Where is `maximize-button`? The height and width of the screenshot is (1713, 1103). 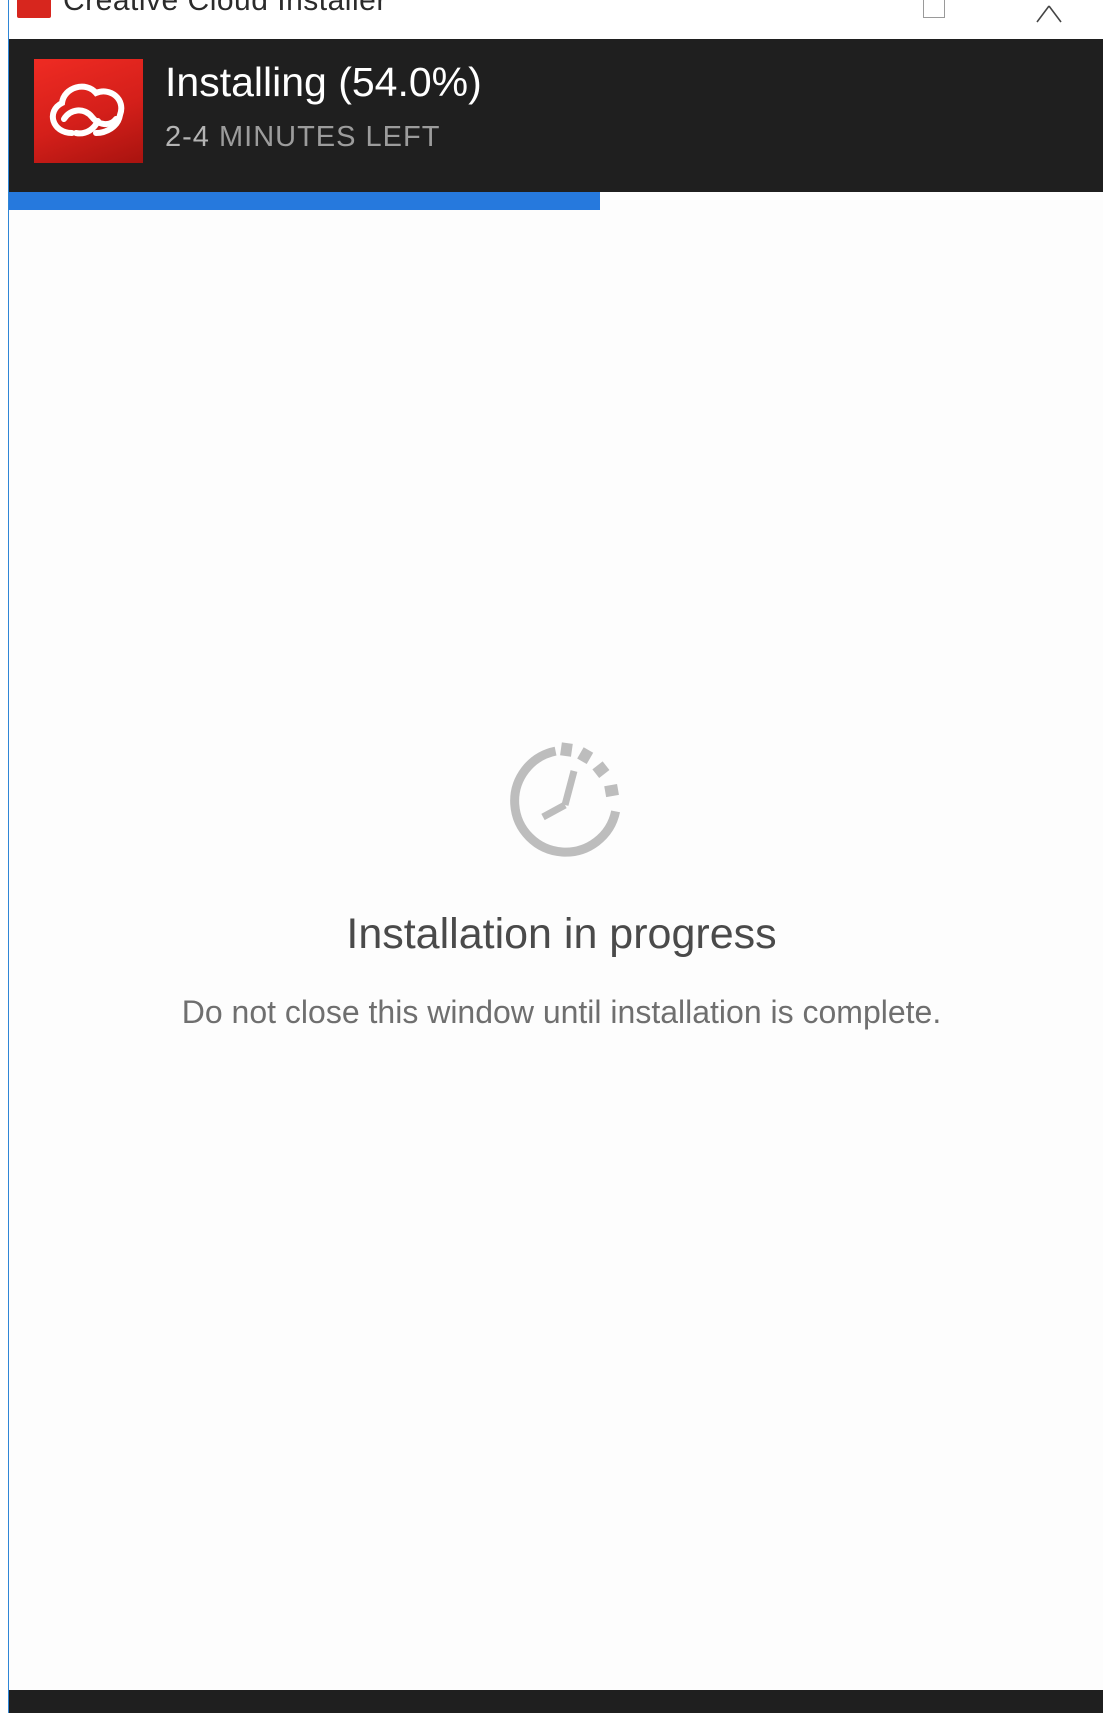
maximize-button is located at coordinates (932, 12).